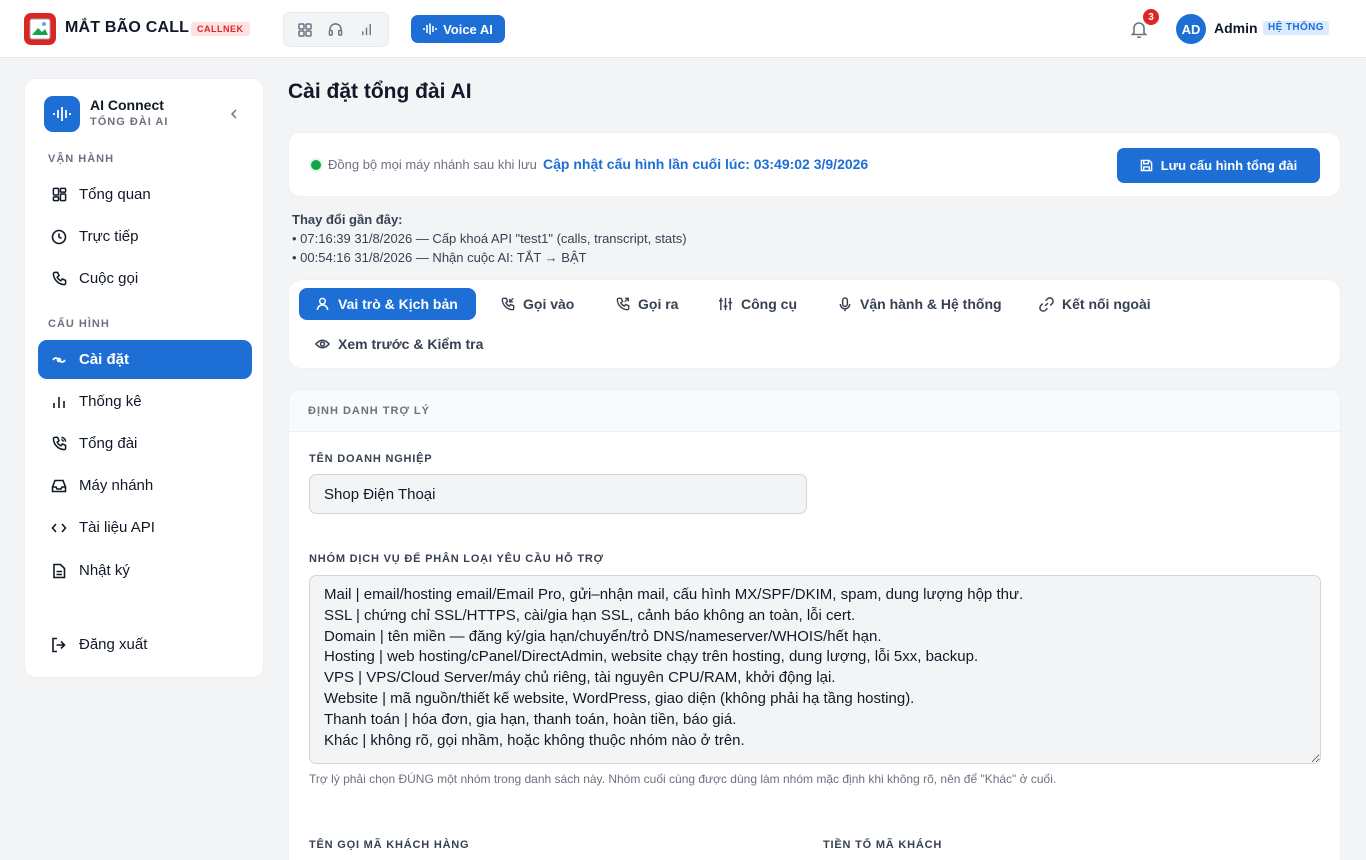 The image size is (1366, 860). I want to click on sync-text: Đồng bộ mọi máy nhánh sau khi lưu, so click(432, 164).